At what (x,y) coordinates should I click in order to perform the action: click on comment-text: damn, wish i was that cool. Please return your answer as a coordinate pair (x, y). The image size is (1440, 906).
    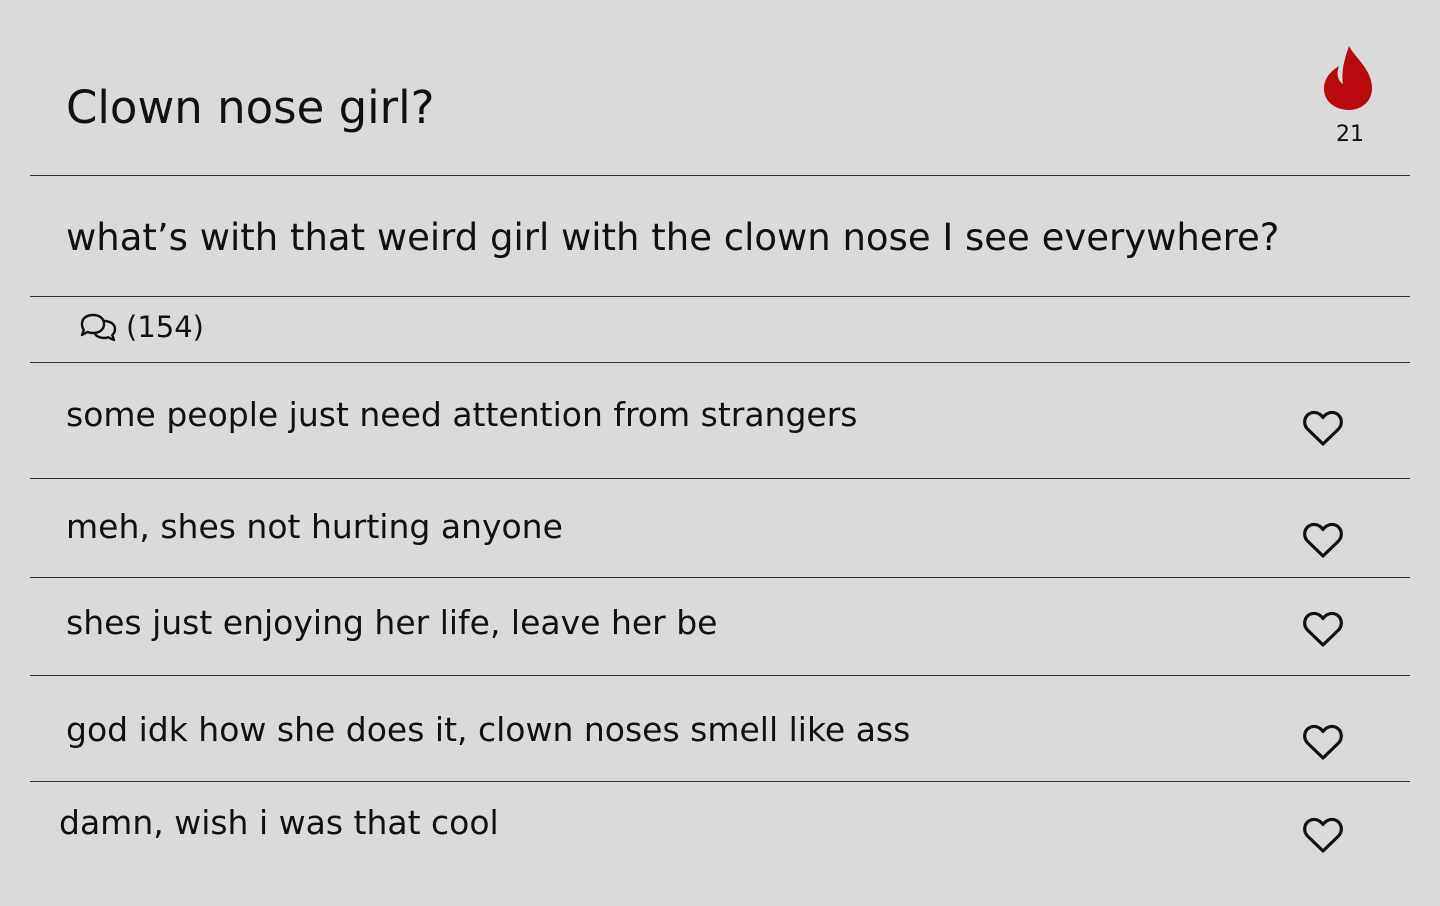
    Looking at the image, I should click on (279, 822).